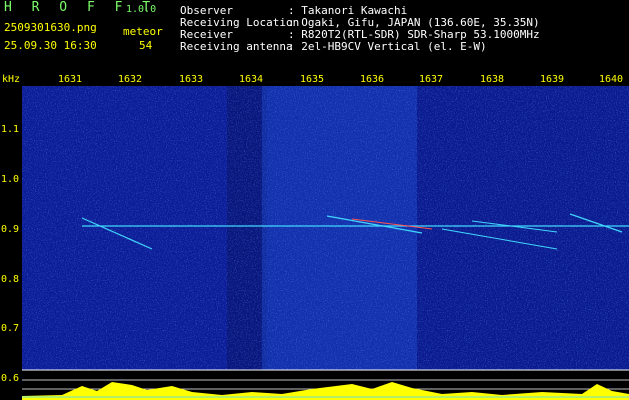 The width and height of the screenshot is (629, 400). Describe the element at coordinates (251, 79) in the screenshot. I see `x-tick-label: 1634` at that location.